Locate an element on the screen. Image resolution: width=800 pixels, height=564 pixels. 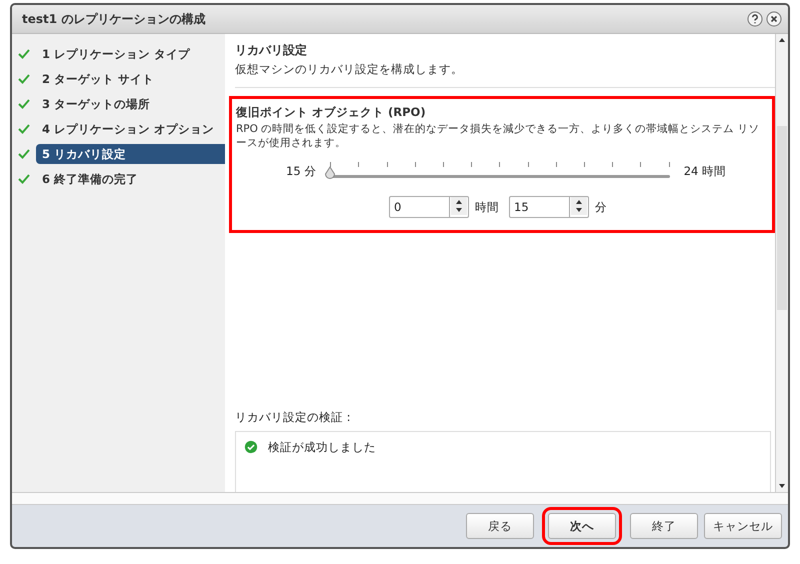
horizontal-scrollbar is located at coordinates (400, 498).